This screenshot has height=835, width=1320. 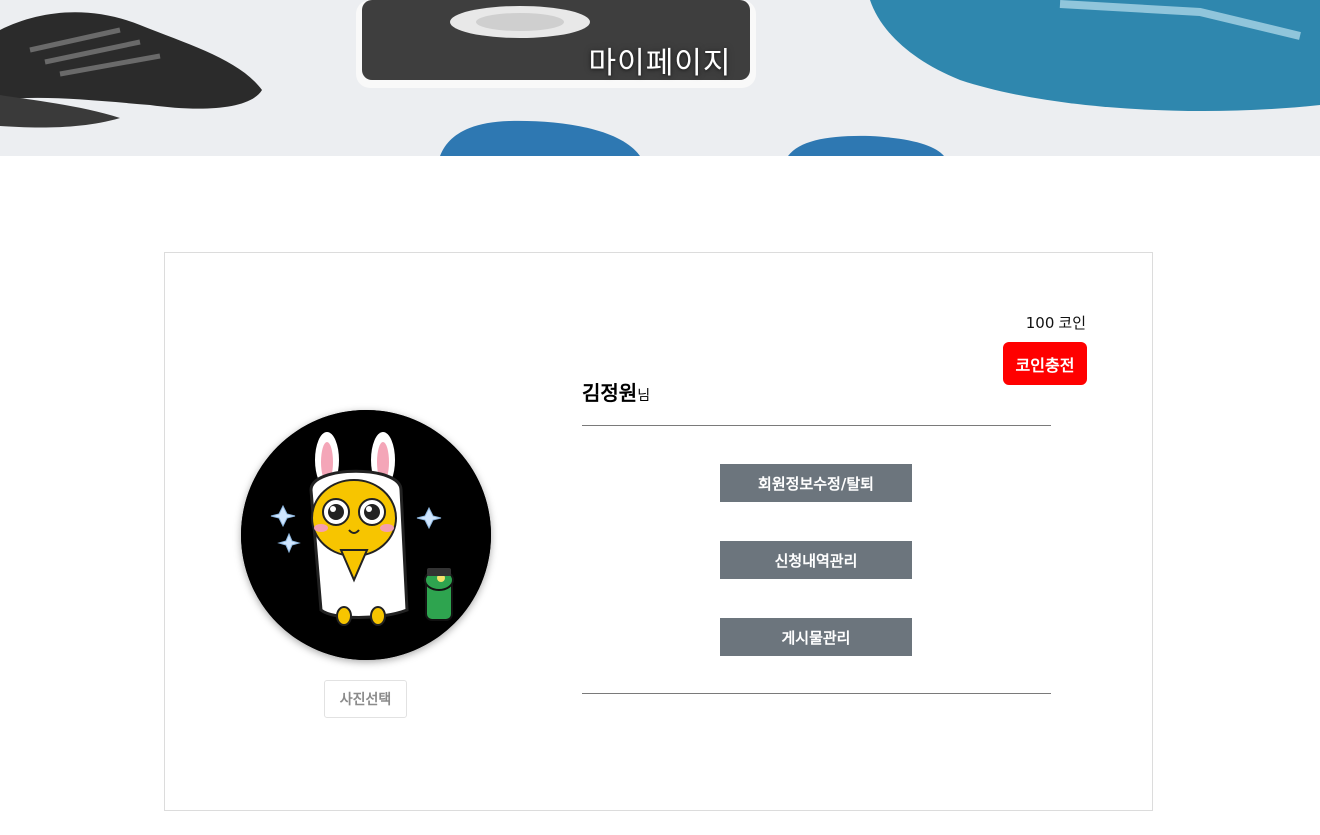 I want to click on user-name: 김정원님, so click(x=616, y=391).